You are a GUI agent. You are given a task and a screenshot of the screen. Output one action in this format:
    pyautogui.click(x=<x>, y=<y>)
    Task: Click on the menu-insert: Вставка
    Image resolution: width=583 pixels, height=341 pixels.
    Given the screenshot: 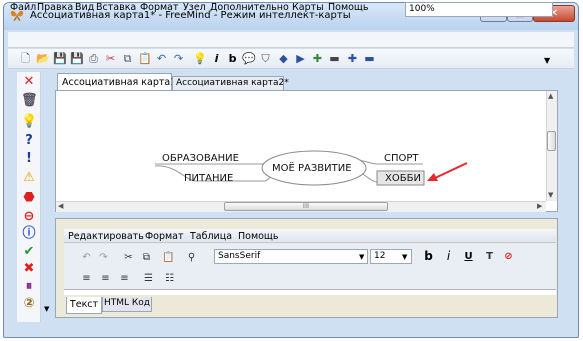 What is the action you would take?
    pyautogui.click(x=116, y=7)
    